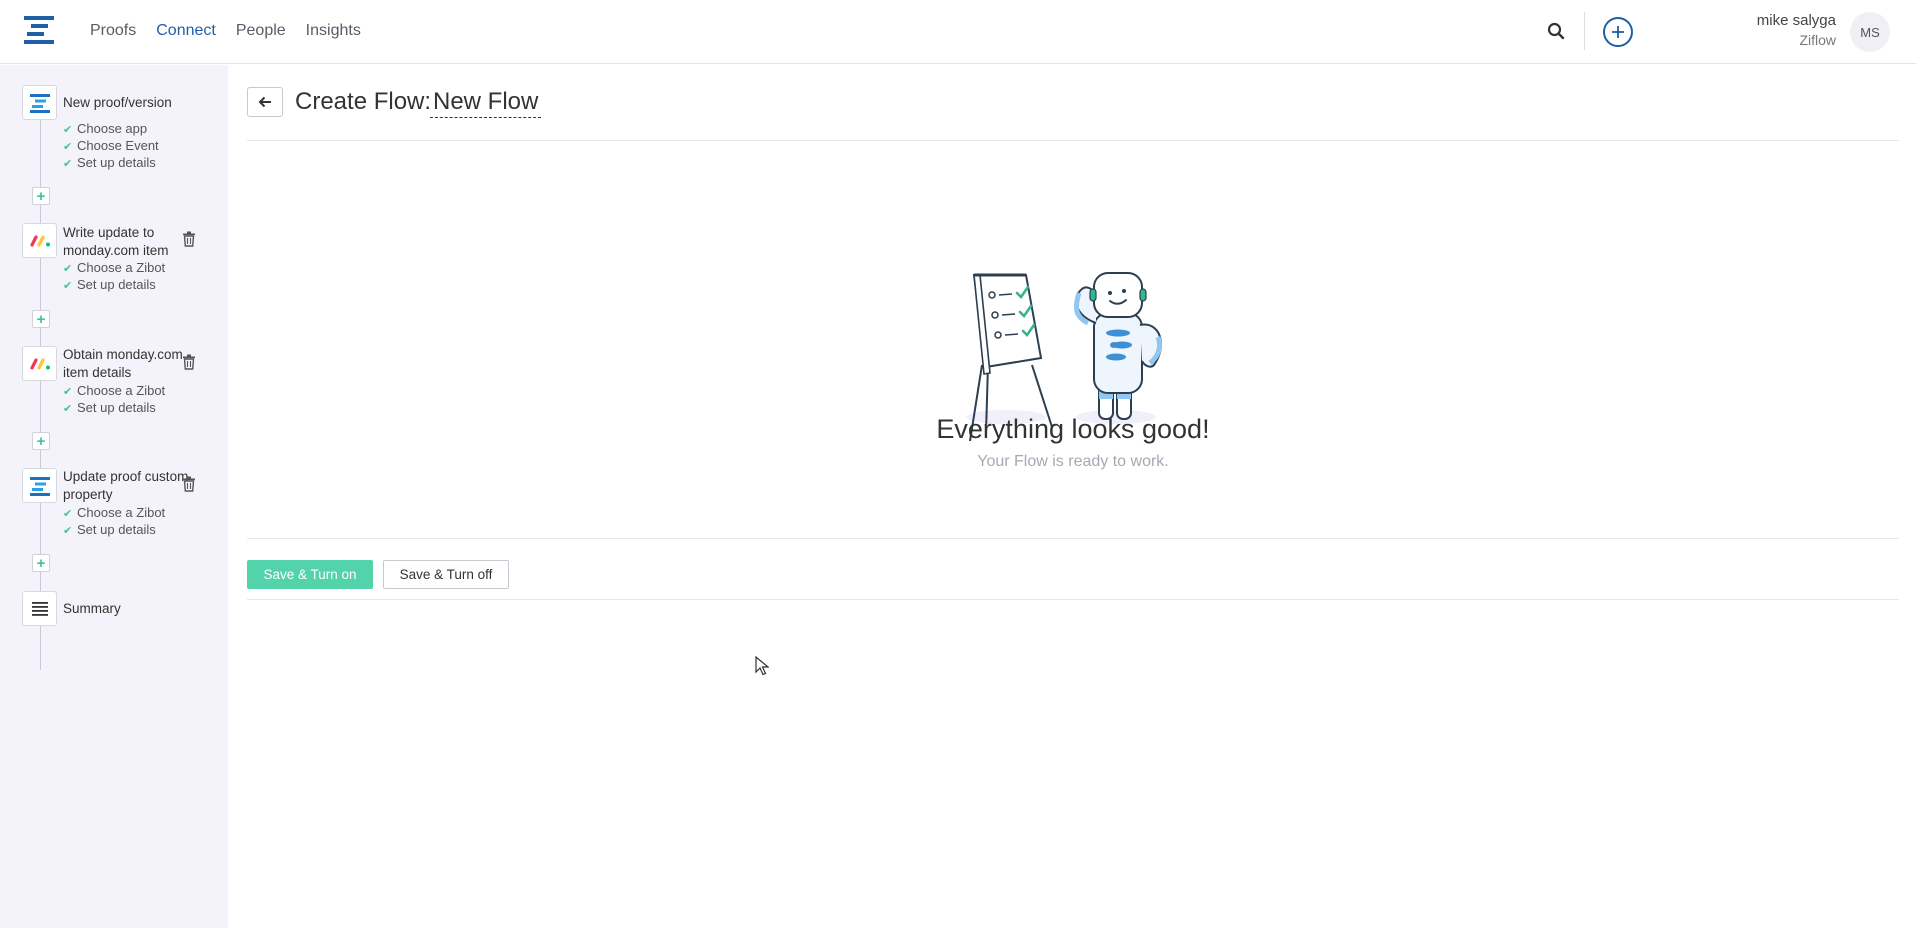 This screenshot has height=928, width=1916. Describe the element at coordinates (126, 485) in the screenshot. I see `step-title: Update proof custom property` at that location.